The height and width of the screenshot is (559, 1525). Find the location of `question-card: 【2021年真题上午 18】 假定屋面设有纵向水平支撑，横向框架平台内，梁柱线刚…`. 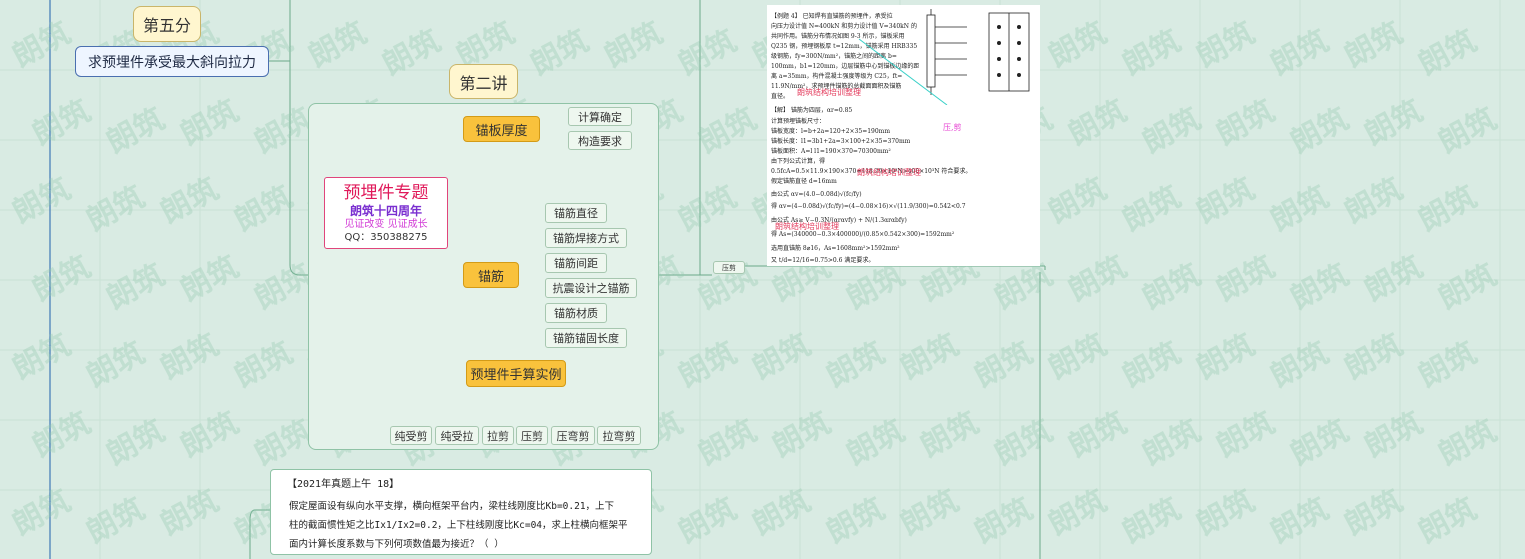

question-card: 【2021年真题上午 18】 假定屋面设有纵向水平支撑，横向框架平台内，梁柱线刚… is located at coordinates (461, 512).